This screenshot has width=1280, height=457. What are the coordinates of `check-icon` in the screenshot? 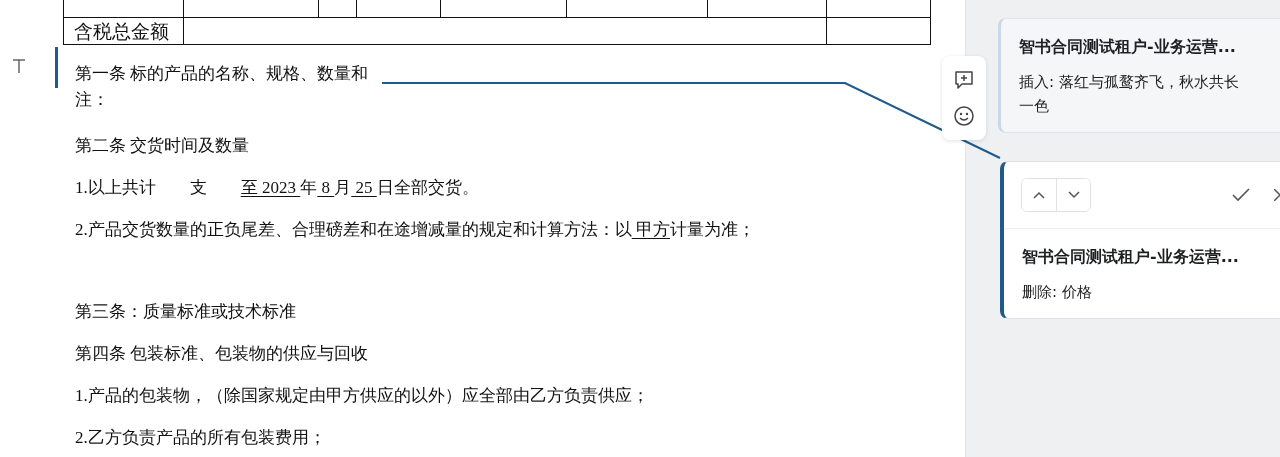 It's located at (1241, 195).